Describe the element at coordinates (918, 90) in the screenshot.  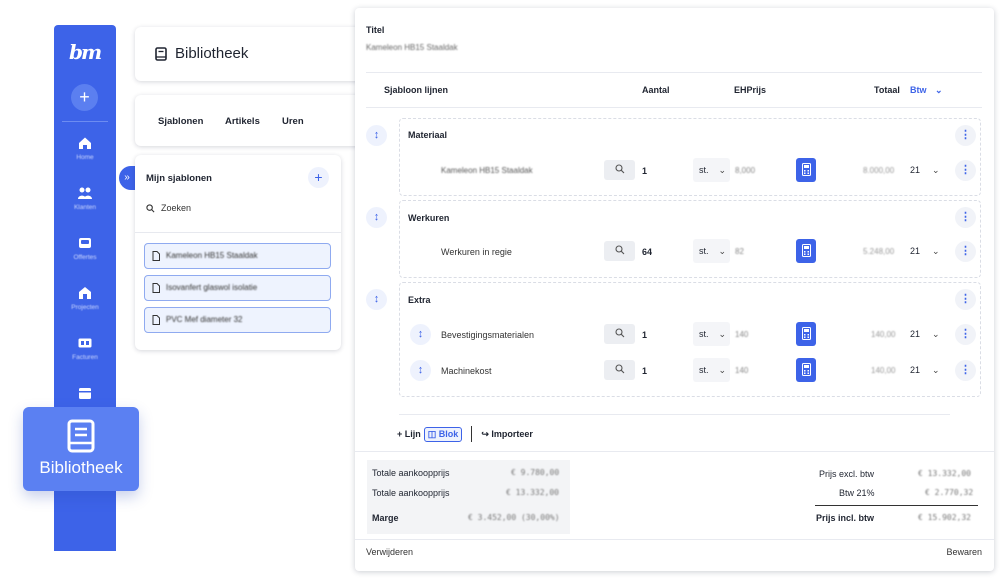
I see `column-vat-label: Btw` at that location.